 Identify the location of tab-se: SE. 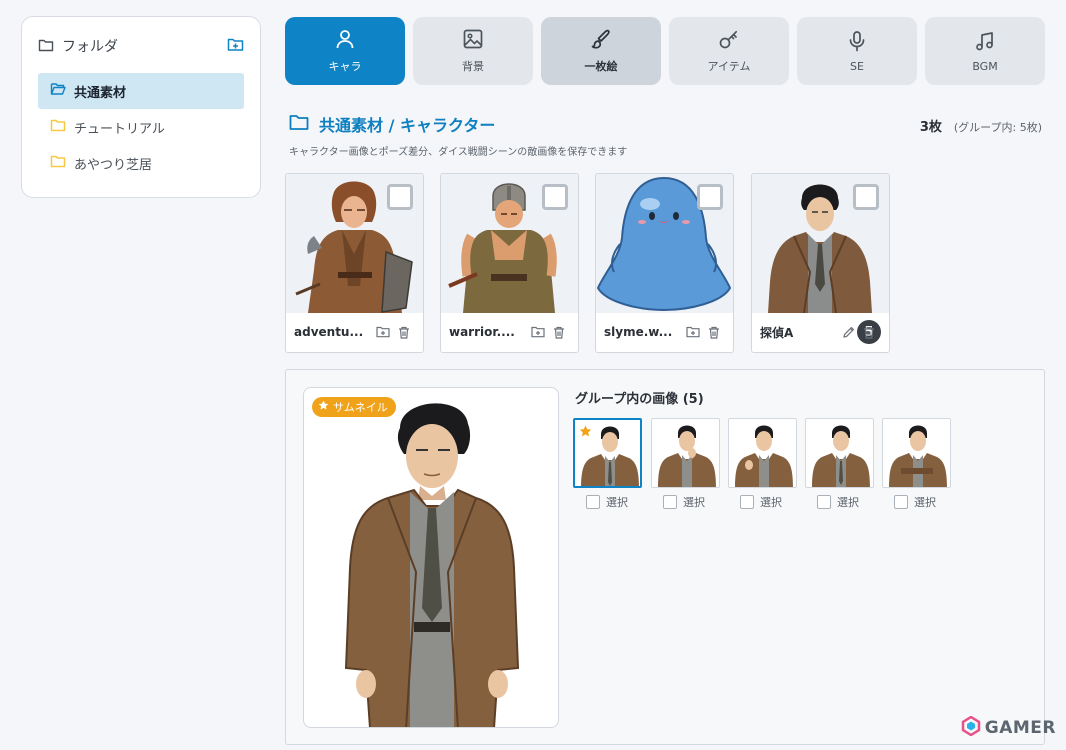
(857, 51).